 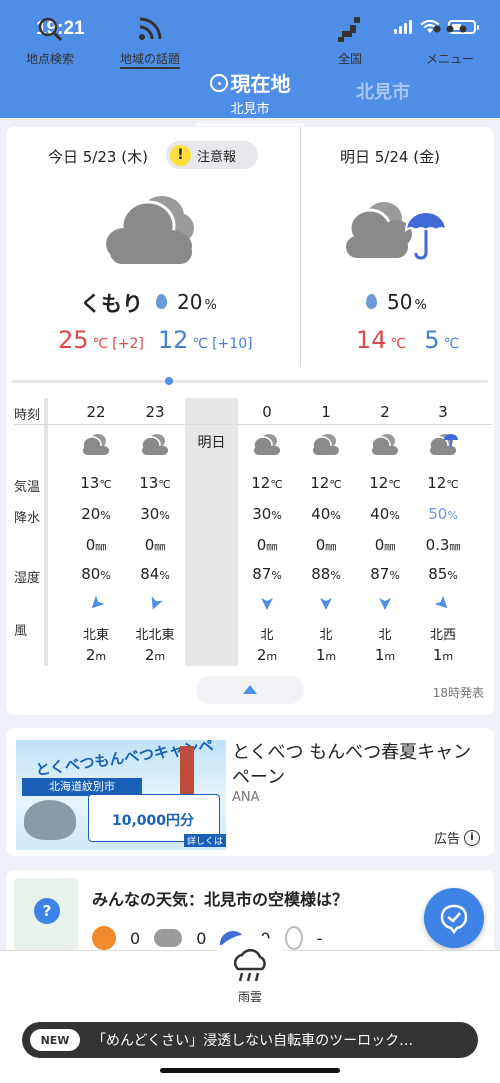 What do you see at coordinates (212, 155) in the screenshot?
I see `warning-badge: ! 注意報` at bounding box center [212, 155].